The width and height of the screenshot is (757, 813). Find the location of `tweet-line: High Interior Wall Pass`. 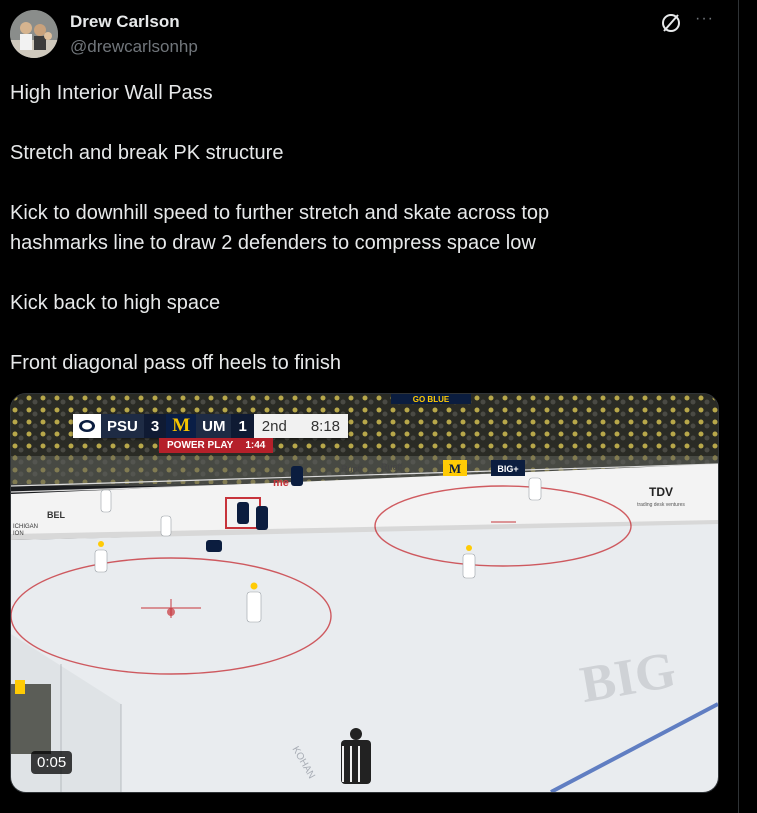

tweet-line: High Interior Wall Pass is located at coordinates (111, 93).